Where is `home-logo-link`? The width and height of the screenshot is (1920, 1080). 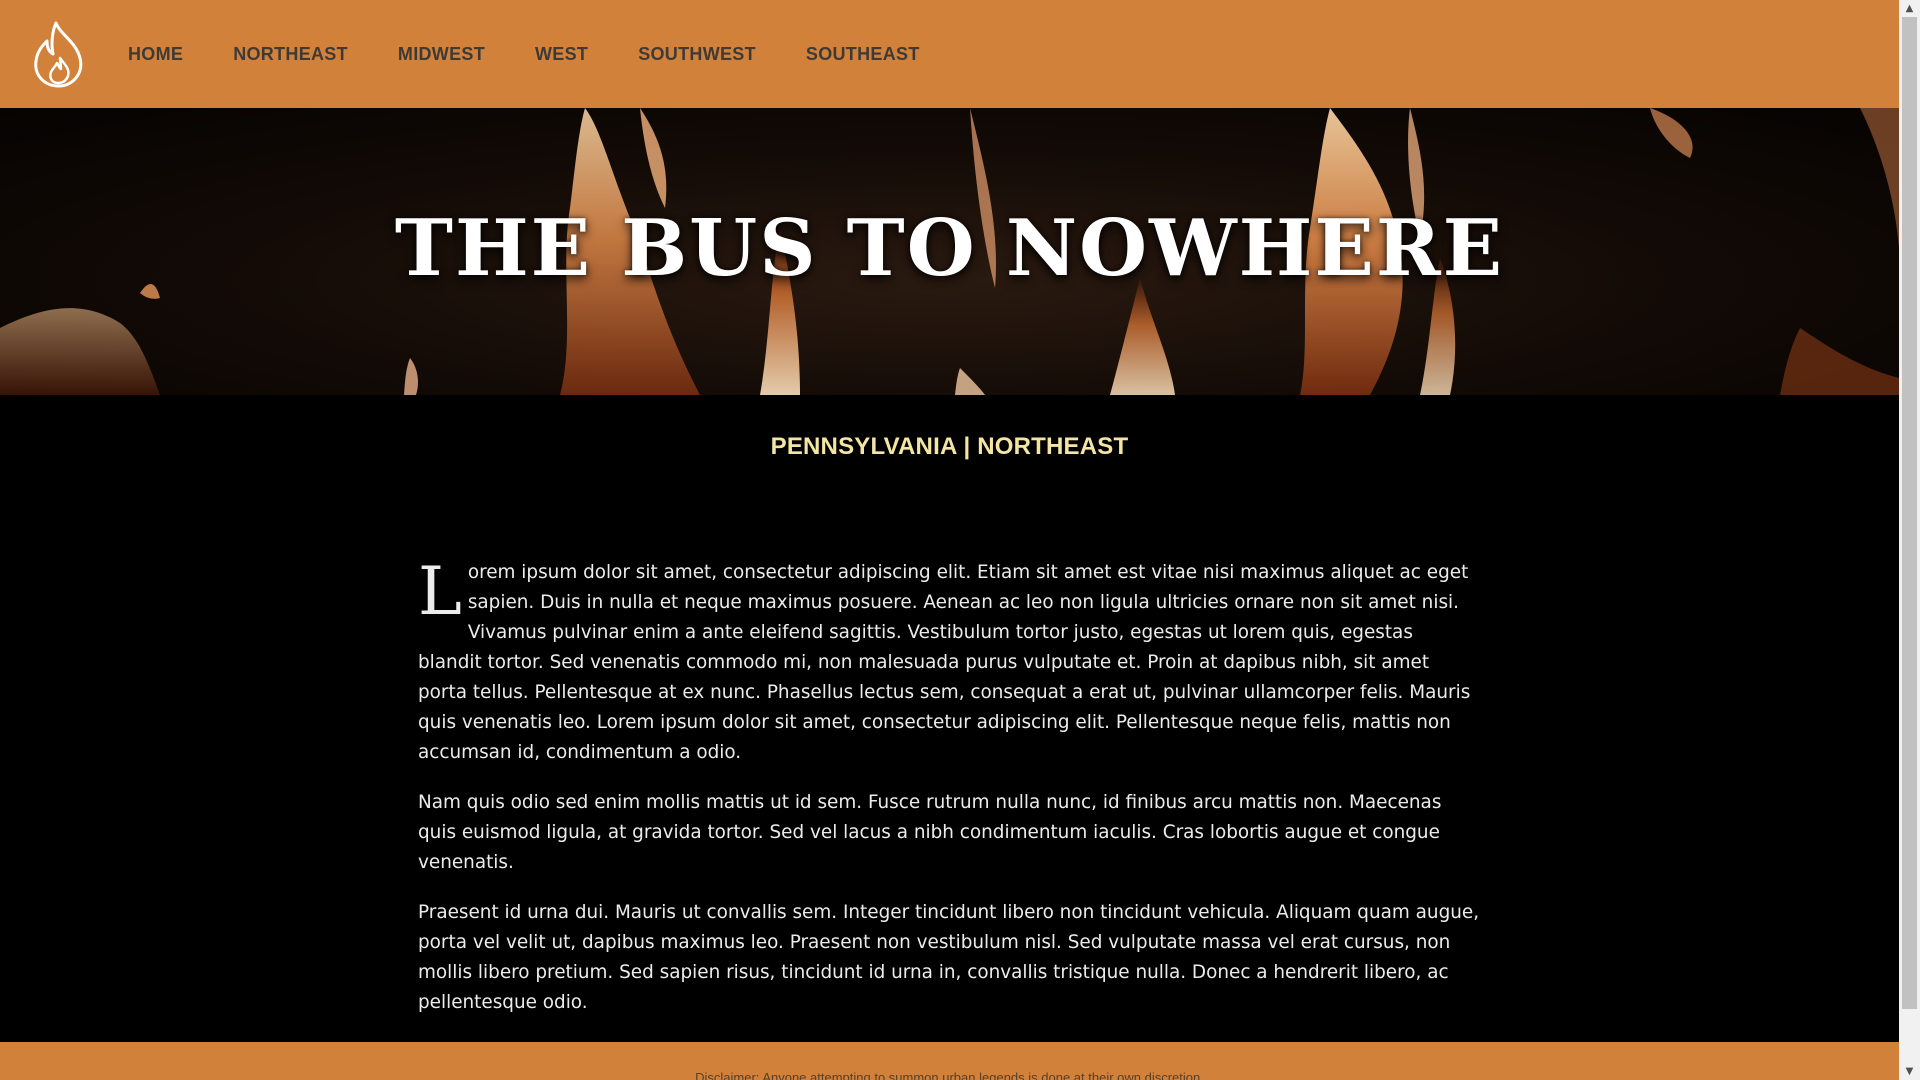 home-logo-link is located at coordinates (59, 54).